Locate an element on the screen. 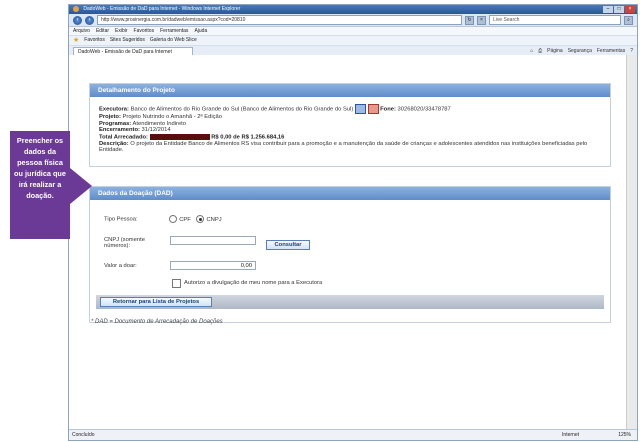 This screenshot has width=640, height=442. forward-button: › is located at coordinates (89, 20).